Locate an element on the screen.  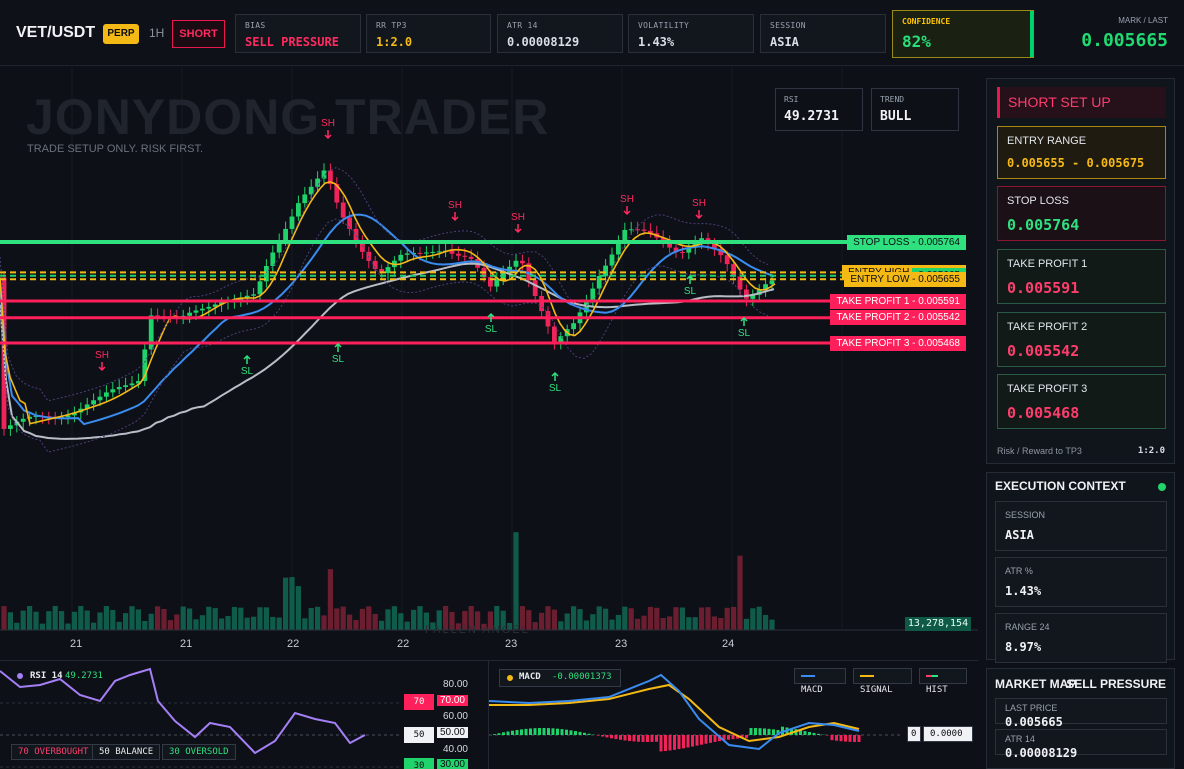
market-last-price-card: LAST PRICE 0.005665 is located at coordinates (1081, 713).